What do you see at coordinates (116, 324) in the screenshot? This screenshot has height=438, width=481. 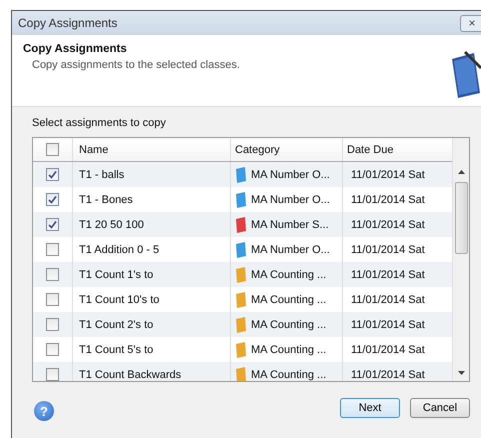 I see `table-cell: T1 Count 2's to` at bounding box center [116, 324].